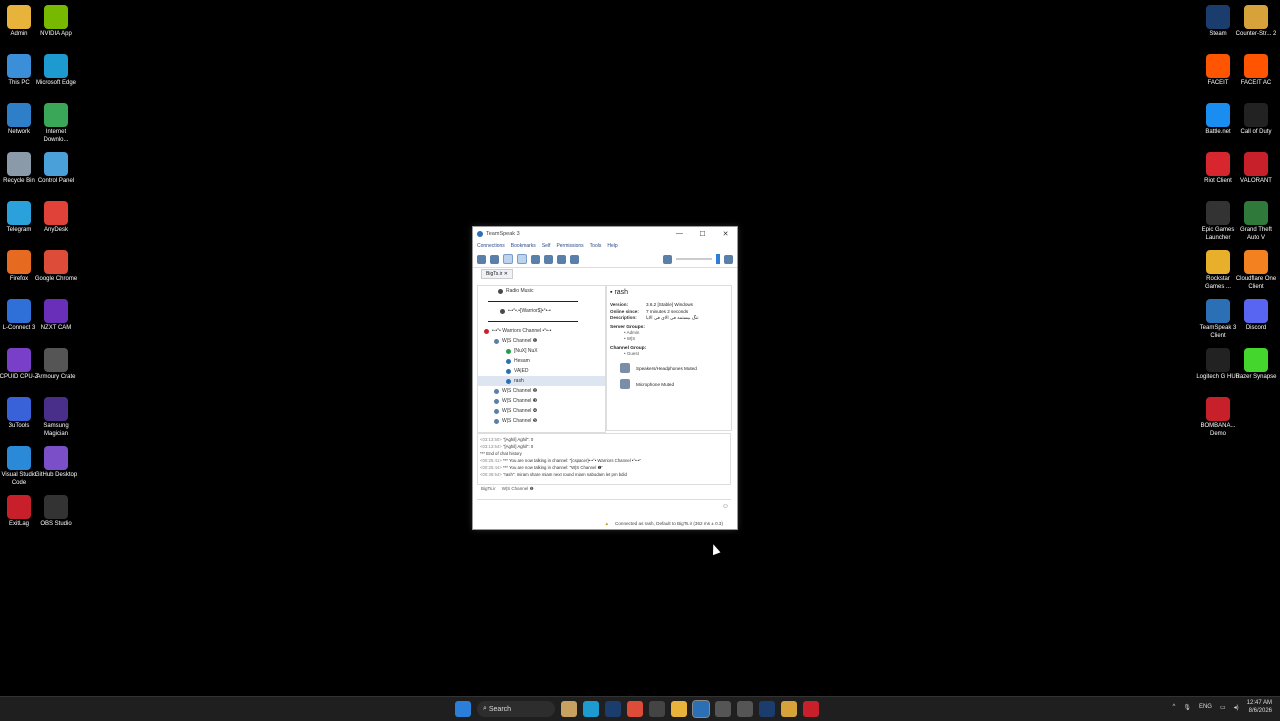 The image size is (1280, 721). Describe the element at coordinates (508, 259) in the screenshot. I see `mute-microphone-icon` at that location.